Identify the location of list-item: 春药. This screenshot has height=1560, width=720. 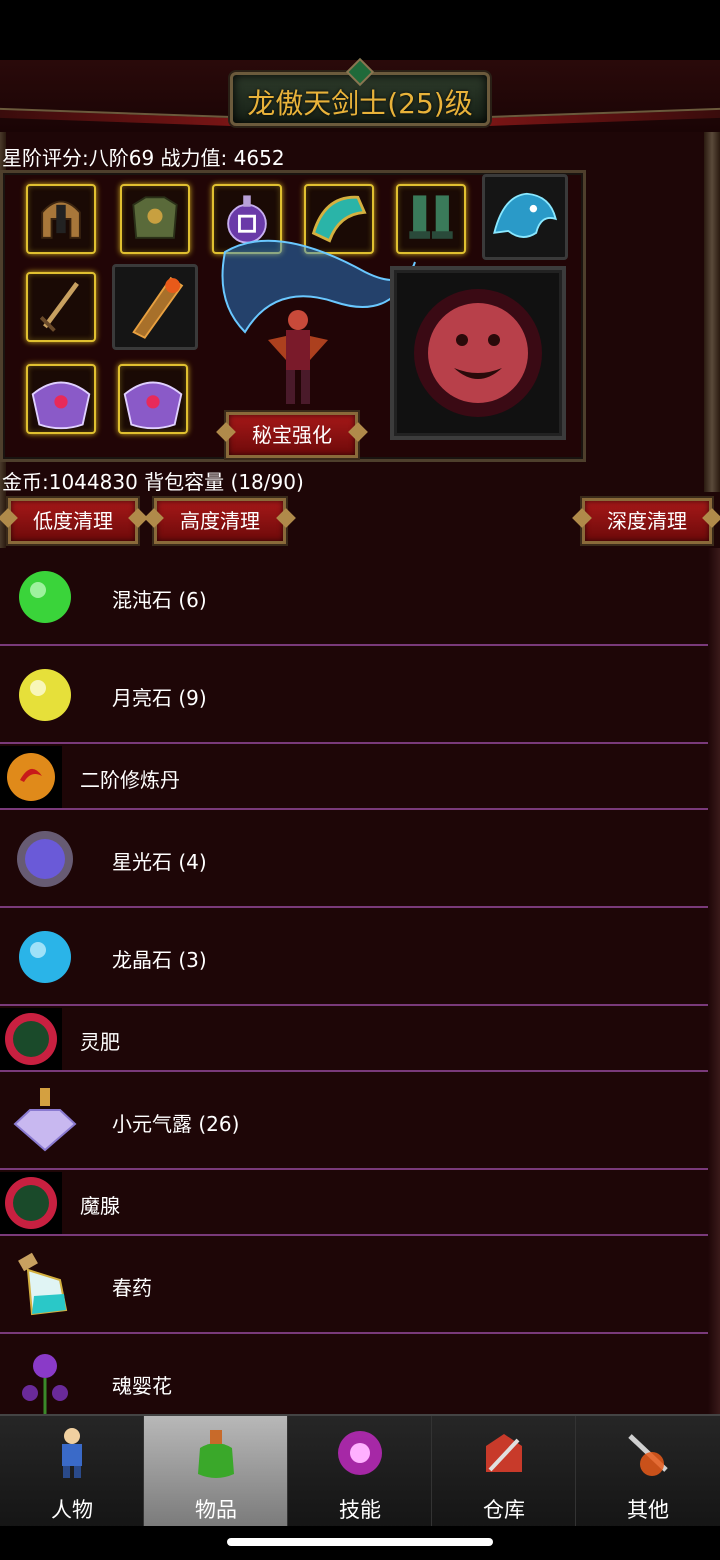
(360, 1285).